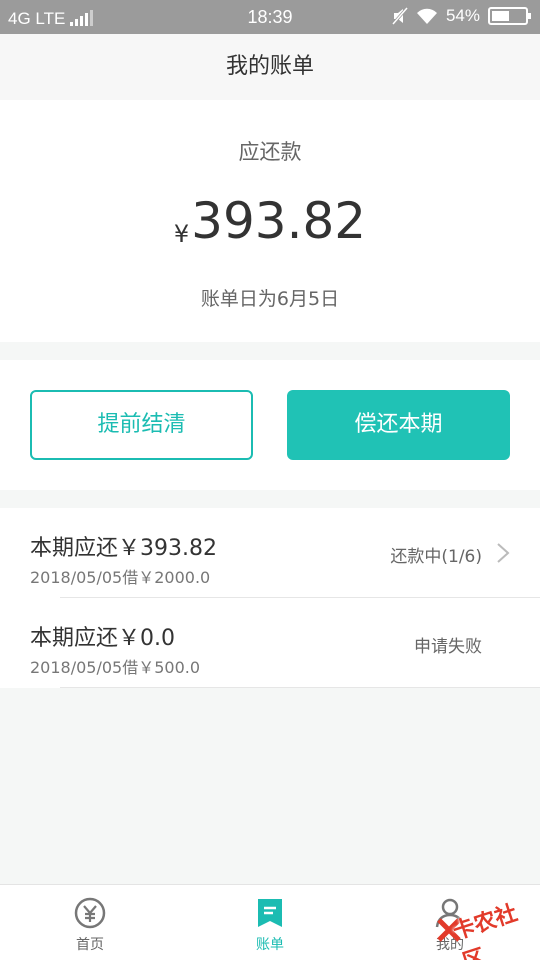 The width and height of the screenshot is (540, 960). What do you see at coordinates (120, 577) in the screenshot?
I see `bill-subtitle: 2018/05/05借￥2000.0` at bounding box center [120, 577].